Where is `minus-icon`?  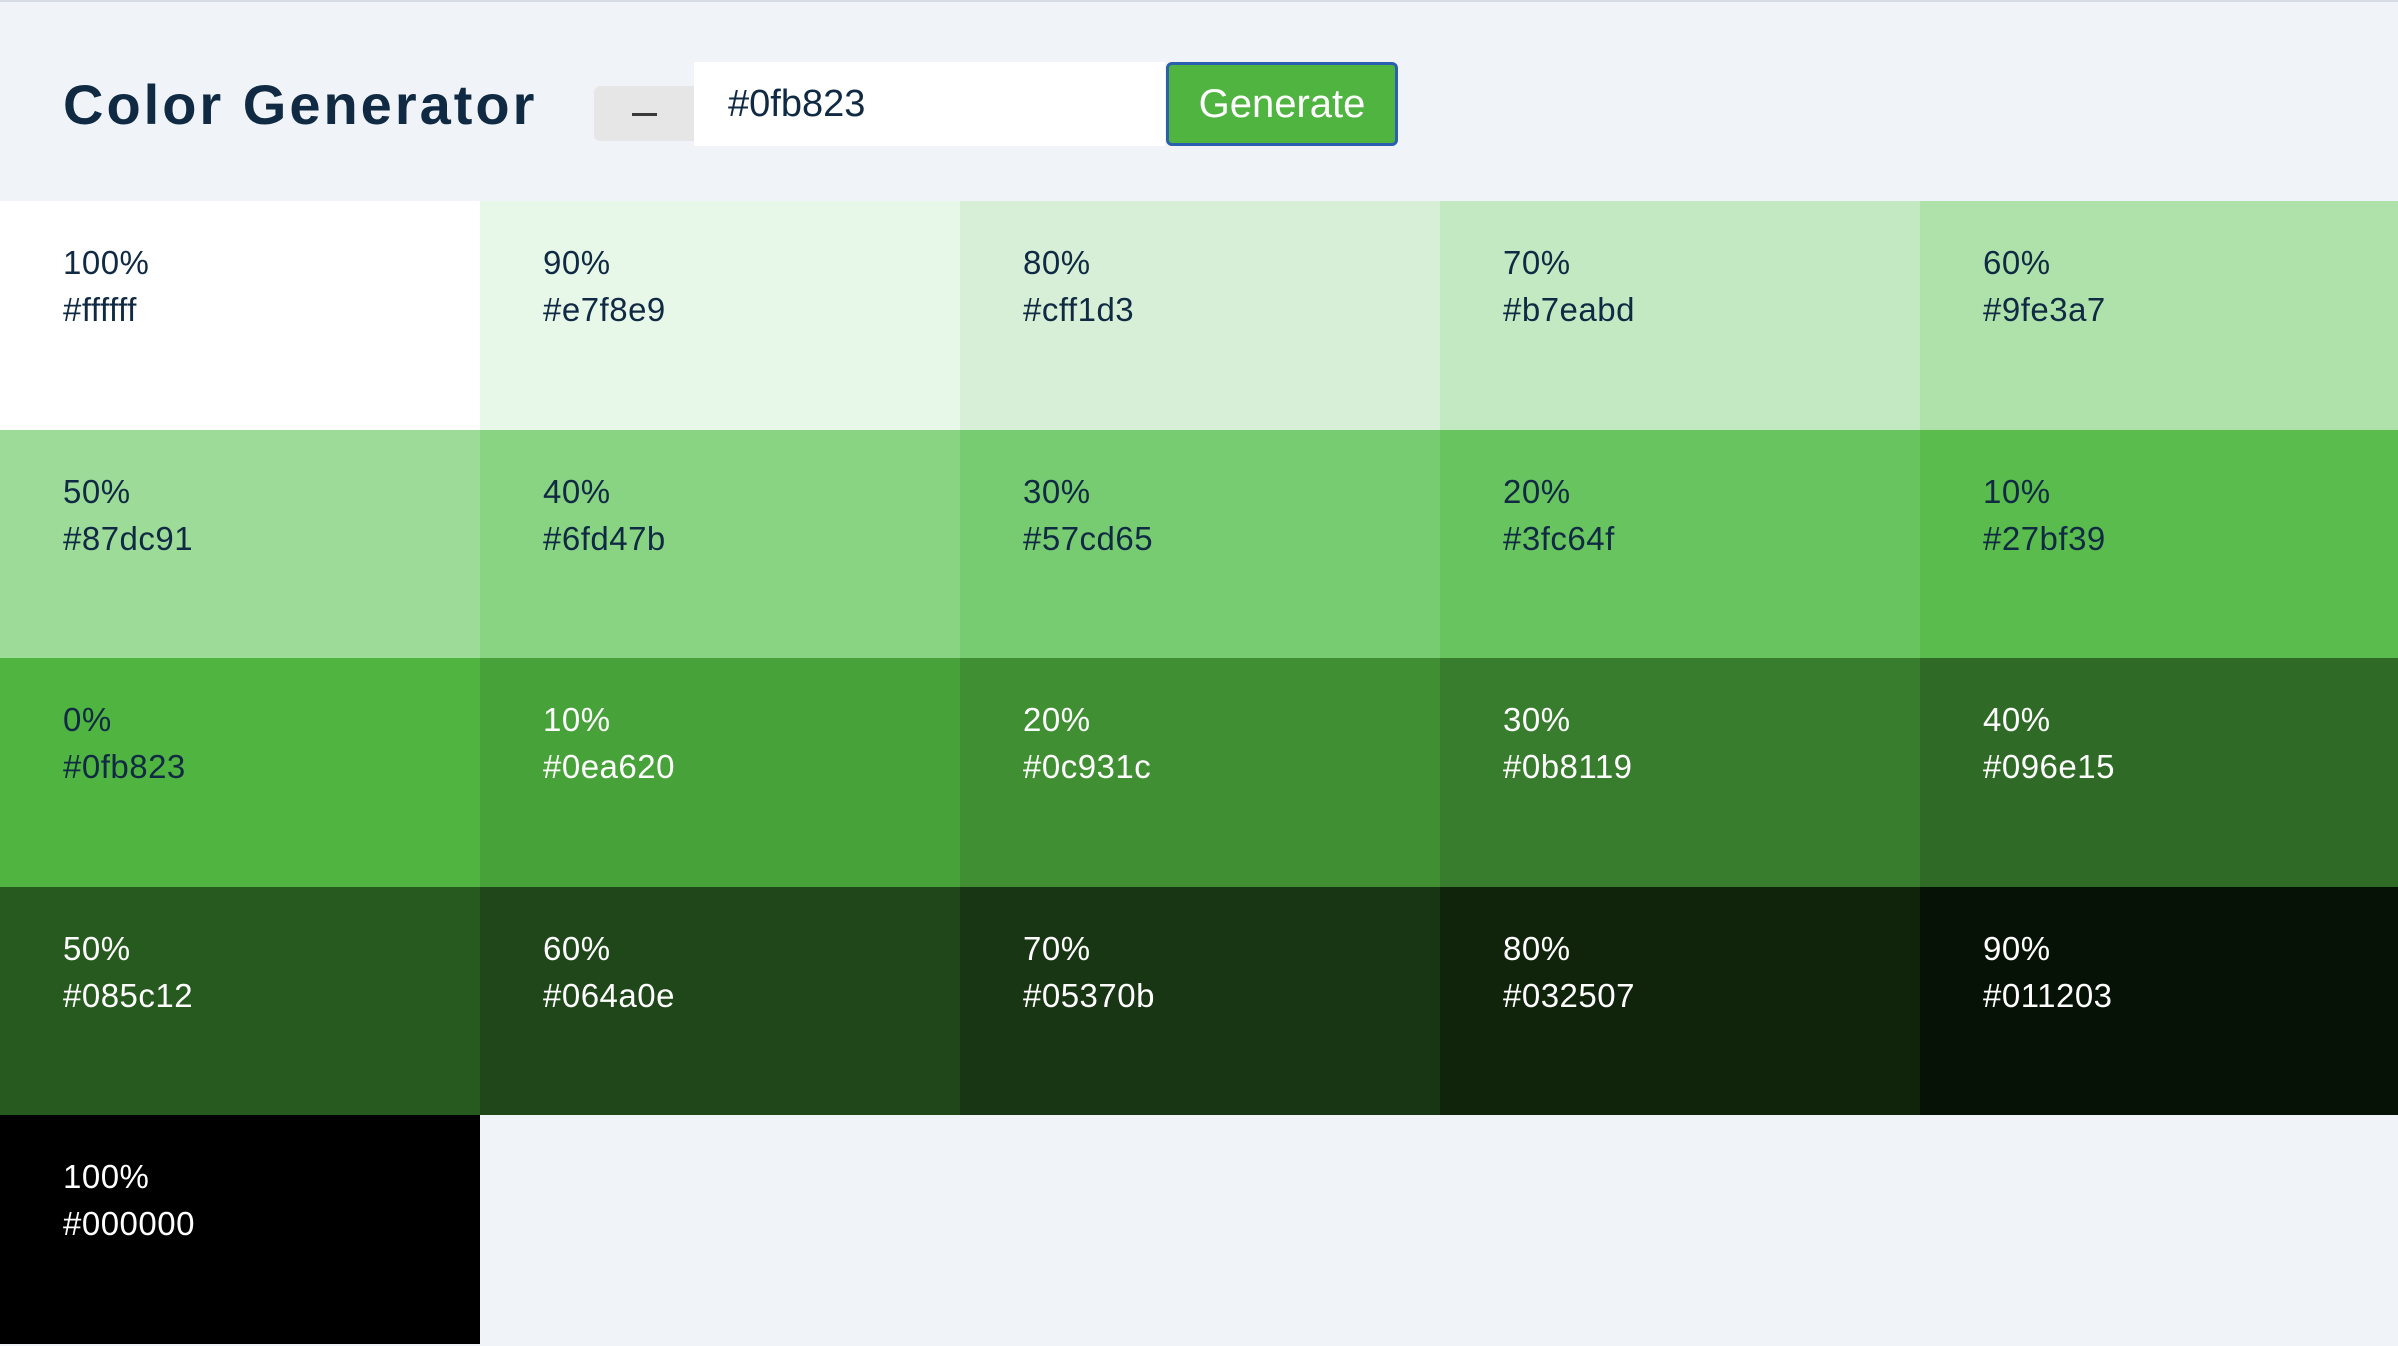 minus-icon is located at coordinates (644, 114).